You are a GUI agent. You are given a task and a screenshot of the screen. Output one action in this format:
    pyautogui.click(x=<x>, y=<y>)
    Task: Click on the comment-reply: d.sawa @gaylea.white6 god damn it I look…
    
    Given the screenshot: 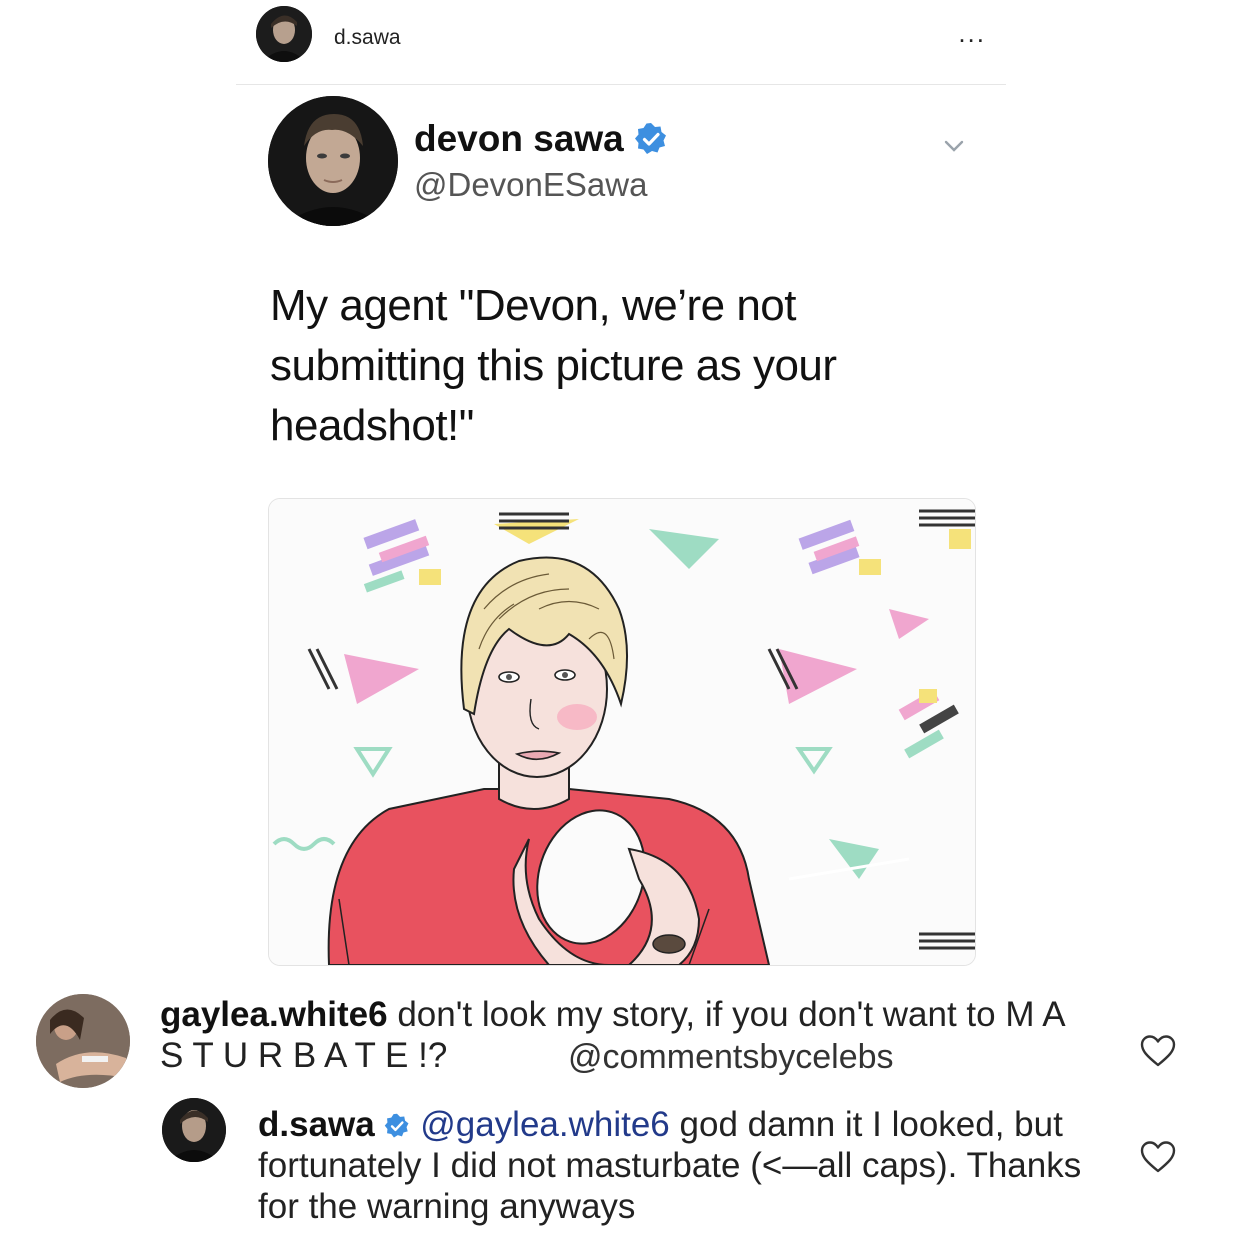 What is the action you would take?
    pyautogui.click(x=692, y=1168)
    